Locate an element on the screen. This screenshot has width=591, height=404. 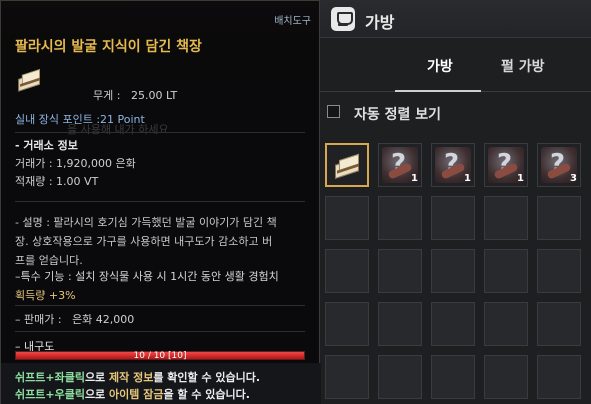
hint-item-lock: 쉬프트+우클릭으로 아이템 잠금을 할 수 있습니다. is located at coordinates (132, 394).